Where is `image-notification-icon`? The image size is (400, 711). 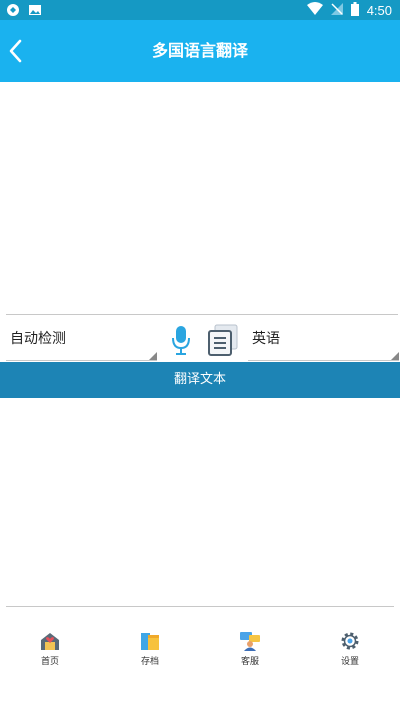
image-notification-icon is located at coordinates (35, 12).